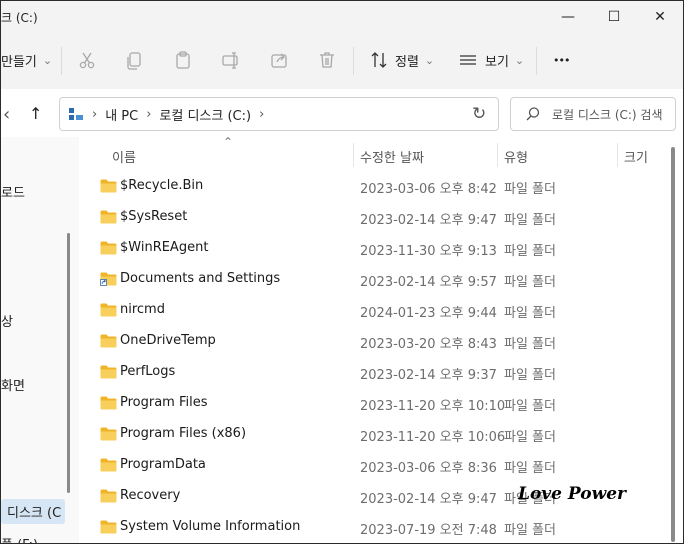 This screenshot has height=544, width=684. Describe the element at coordinates (428, 282) in the screenshot. I see `file-modified-date: 2023-02-14 오후 9:57` at that location.